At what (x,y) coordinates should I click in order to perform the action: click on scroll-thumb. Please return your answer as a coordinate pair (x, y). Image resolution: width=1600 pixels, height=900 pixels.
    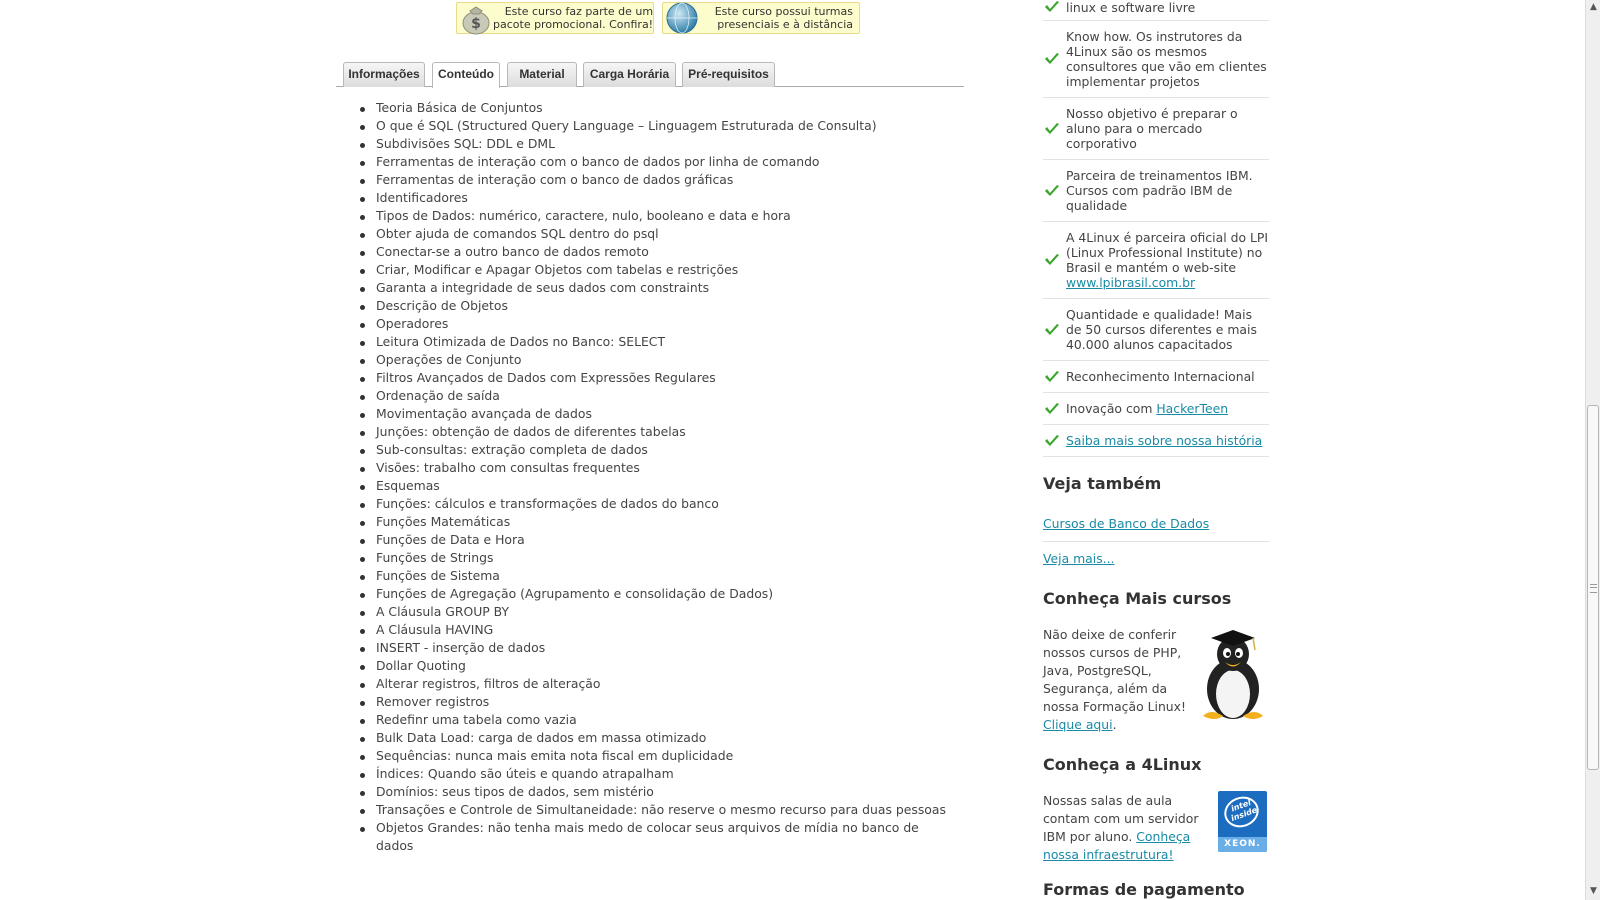
    Looking at the image, I should click on (1593, 587).